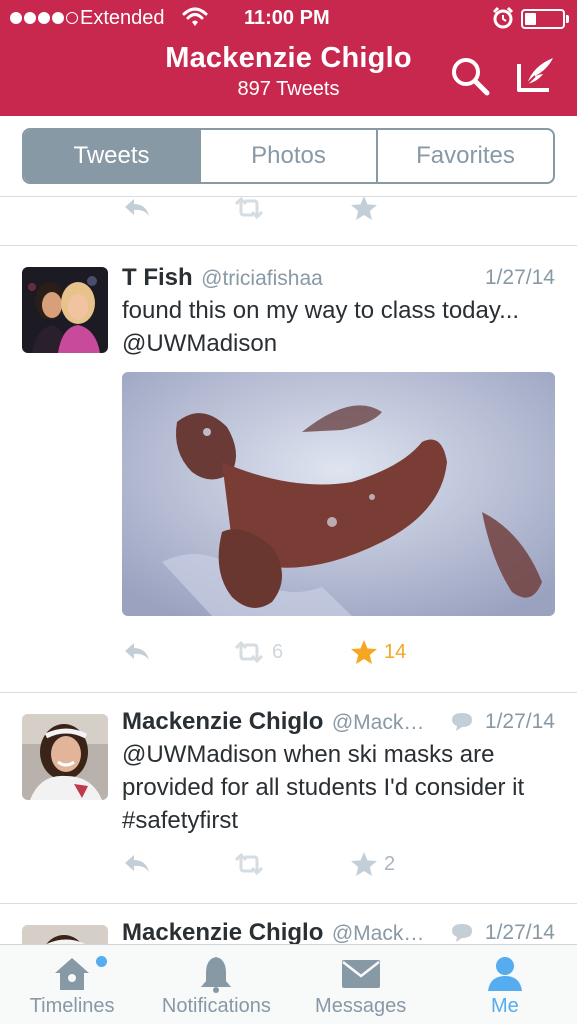 This screenshot has width=577, height=1024. Describe the element at coordinates (122, 18) in the screenshot. I see `carrier-name: Extended` at that location.